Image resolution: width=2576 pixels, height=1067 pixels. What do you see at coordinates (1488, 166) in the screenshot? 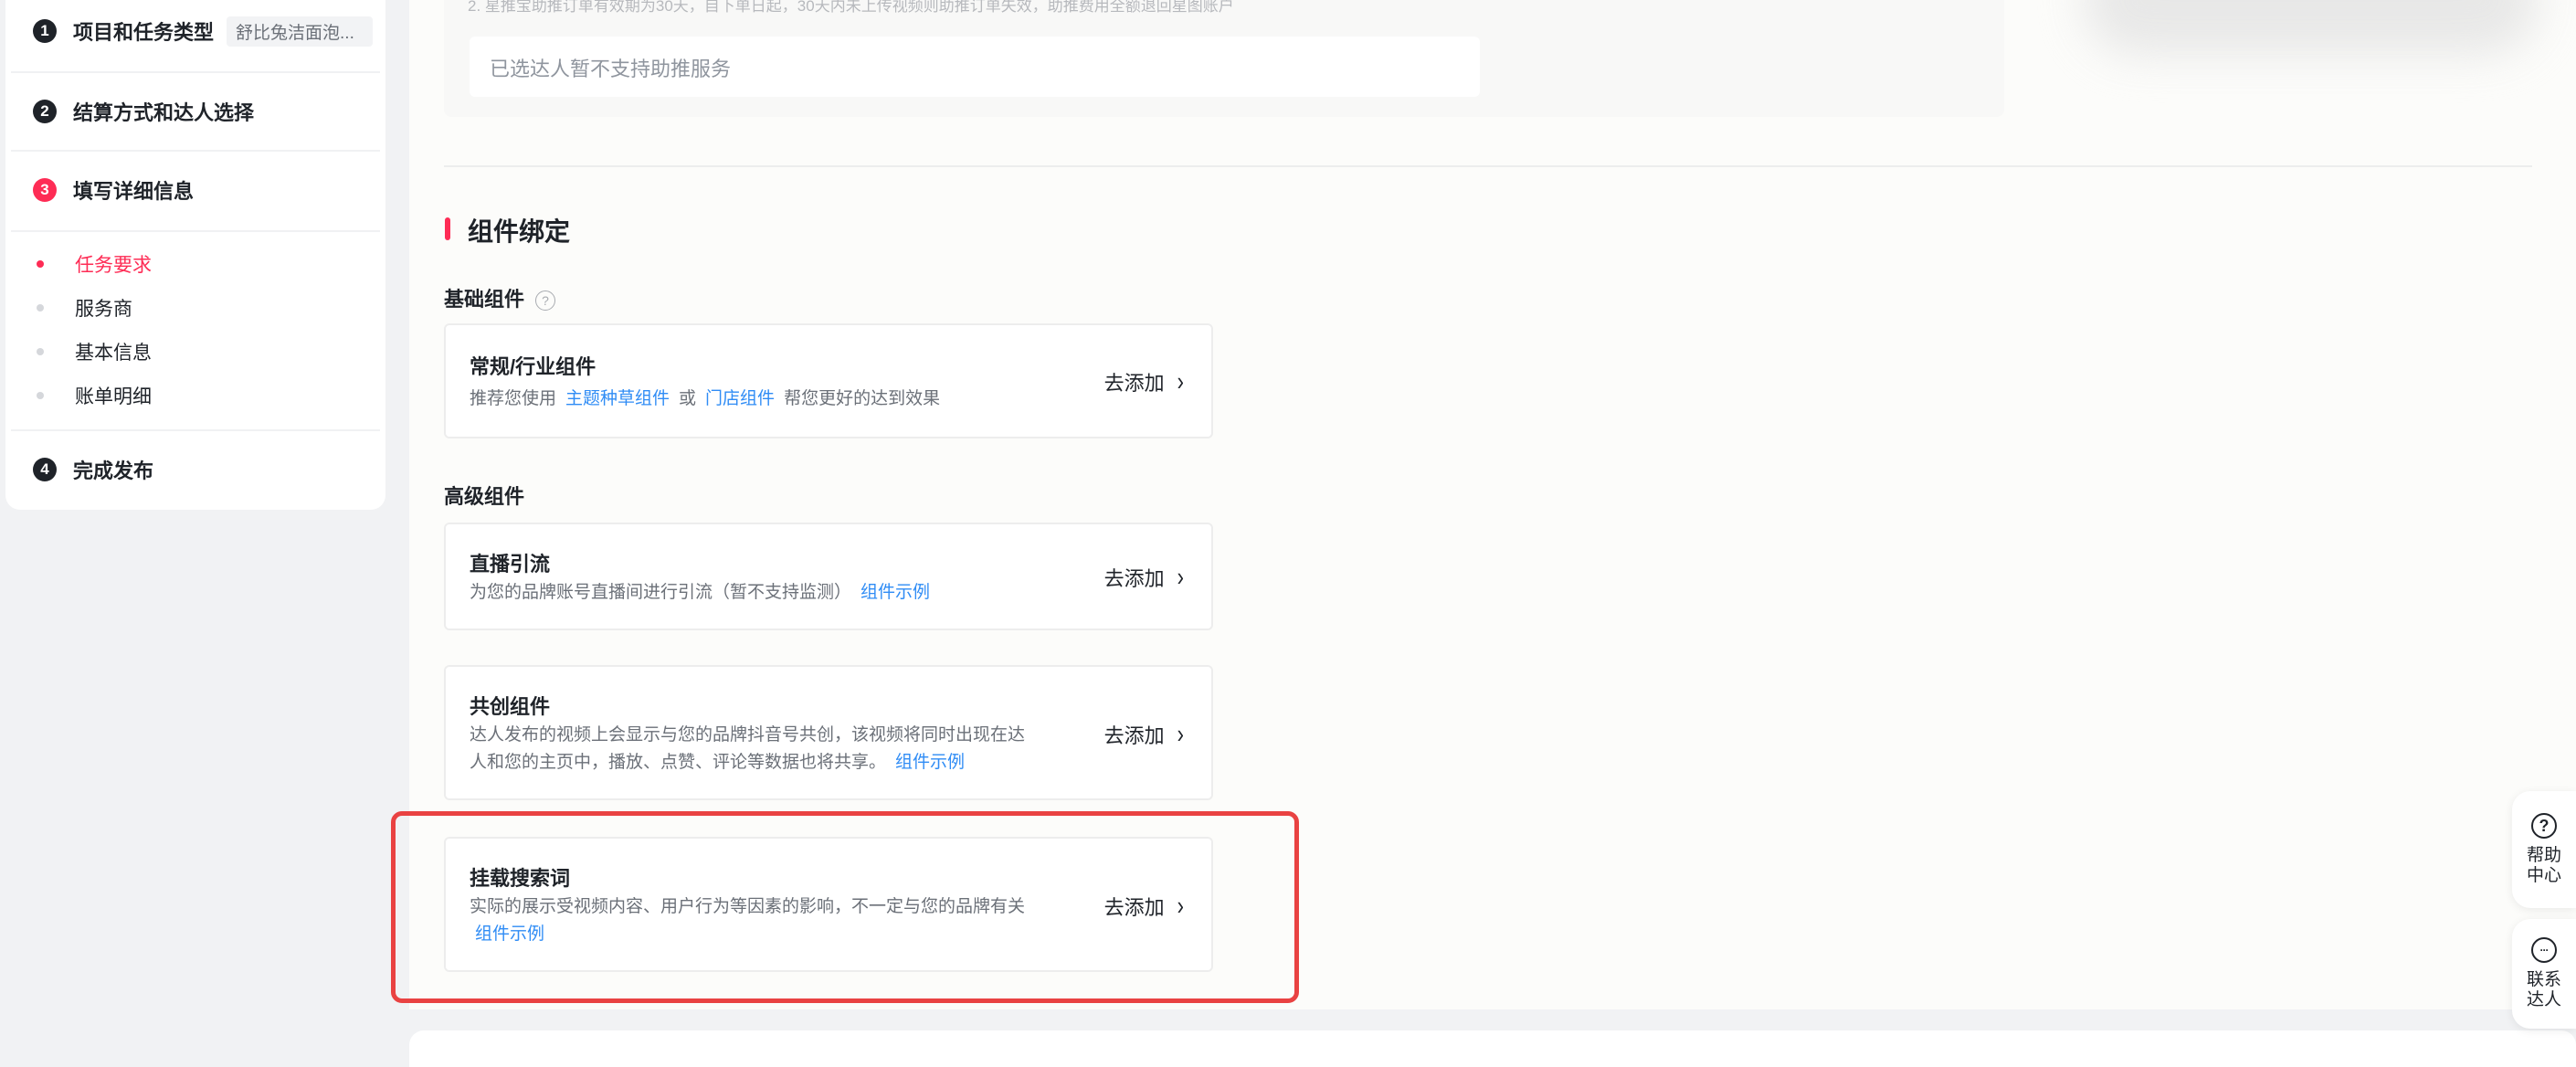
I see `section-divider` at bounding box center [1488, 166].